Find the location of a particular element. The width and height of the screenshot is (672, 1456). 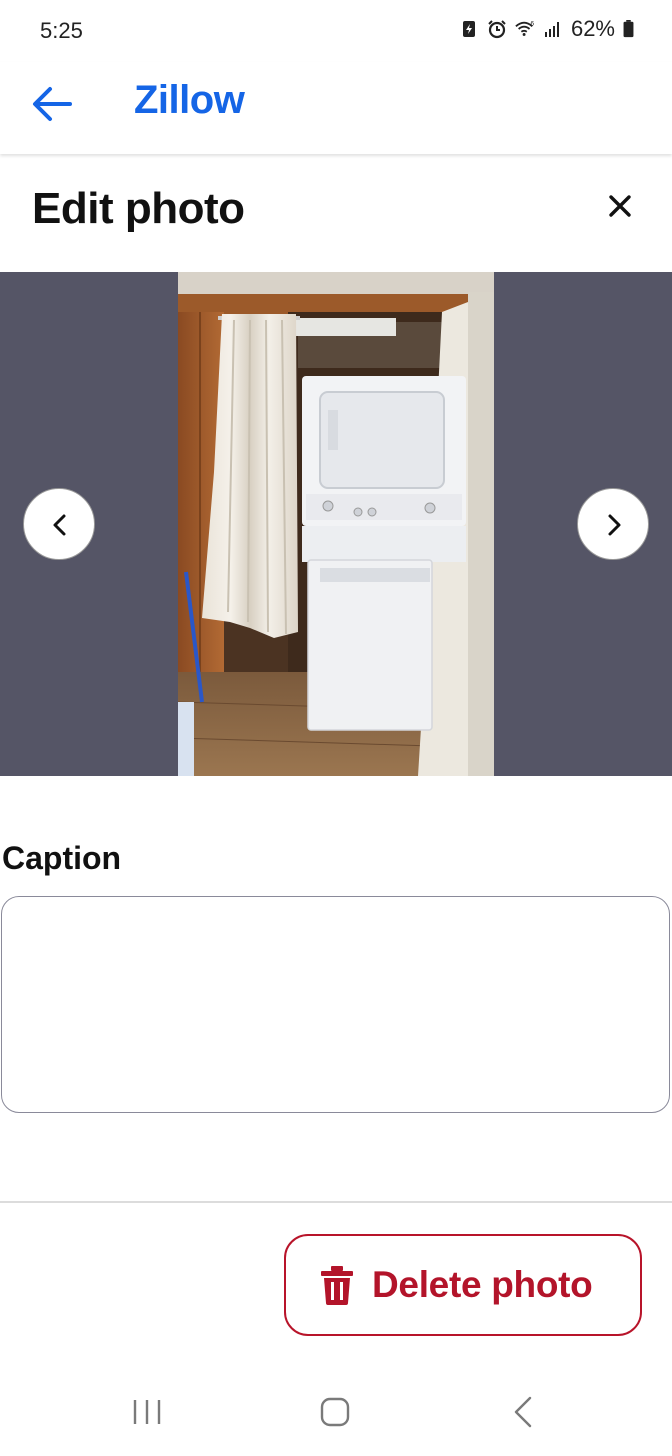

chevron-left-icon is located at coordinates (59, 525).